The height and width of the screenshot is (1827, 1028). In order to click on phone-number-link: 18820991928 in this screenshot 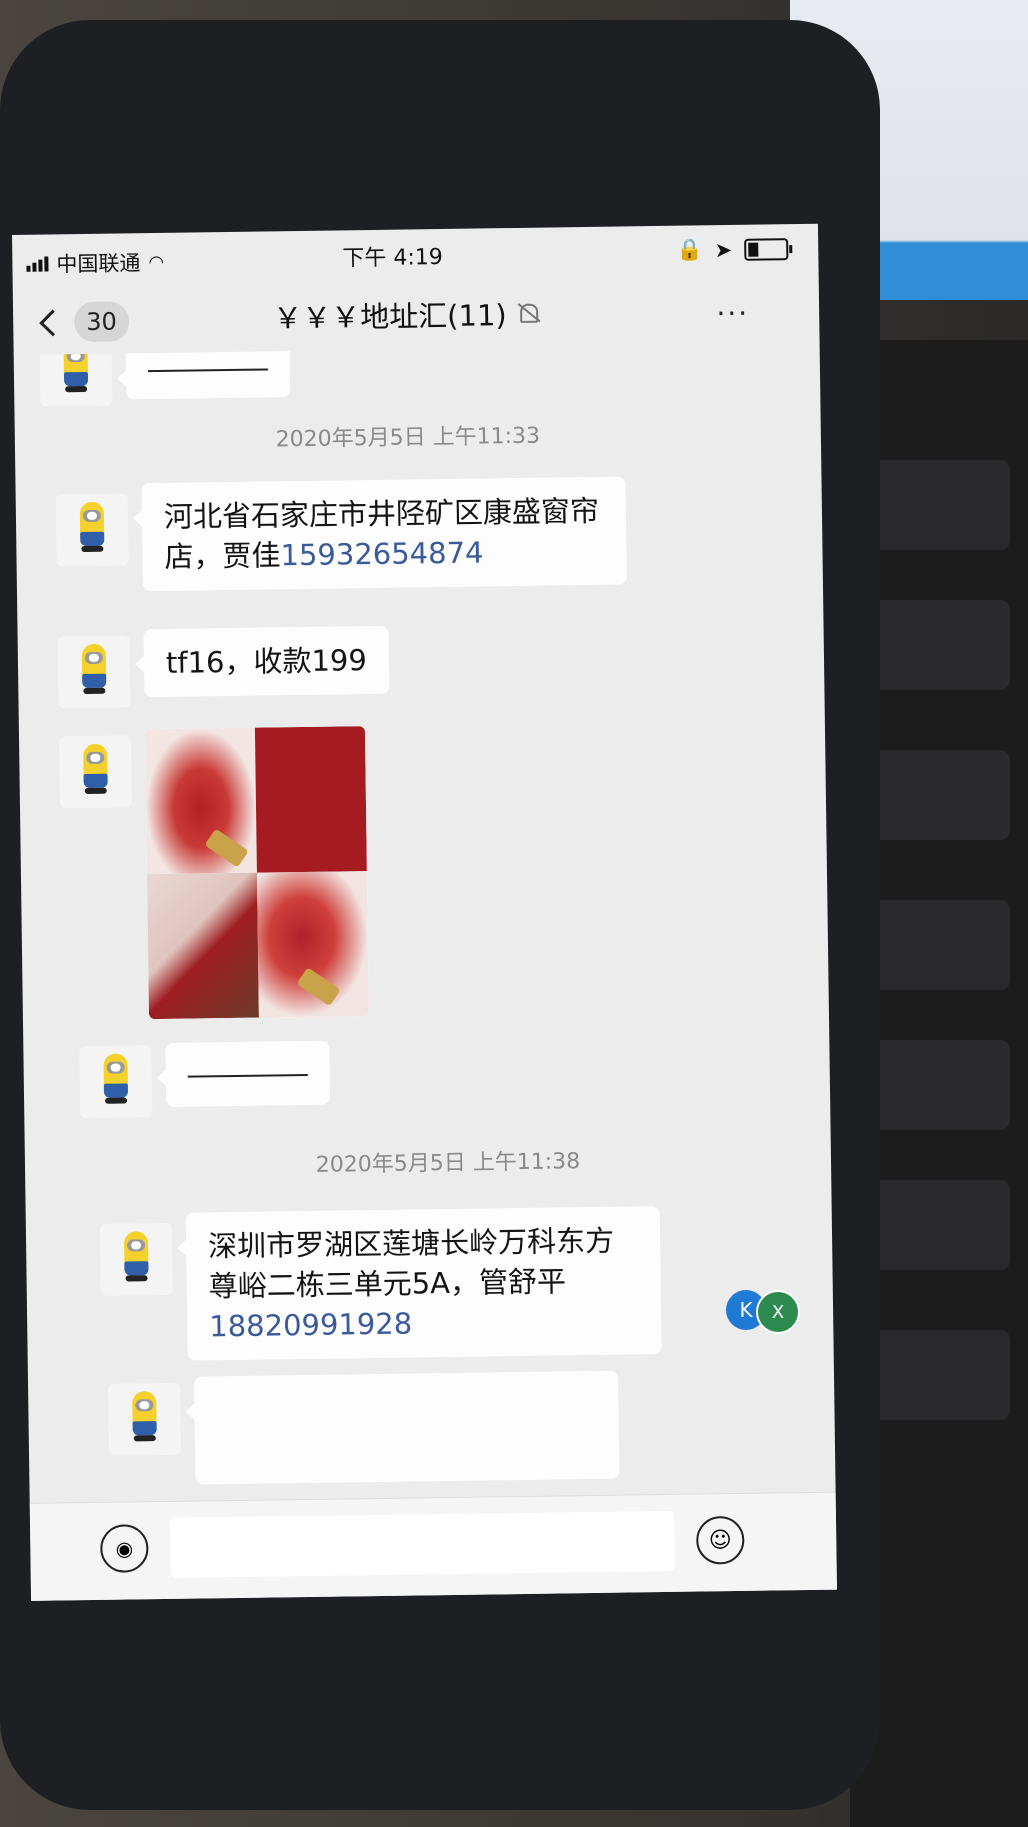, I will do `click(310, 1325)`.